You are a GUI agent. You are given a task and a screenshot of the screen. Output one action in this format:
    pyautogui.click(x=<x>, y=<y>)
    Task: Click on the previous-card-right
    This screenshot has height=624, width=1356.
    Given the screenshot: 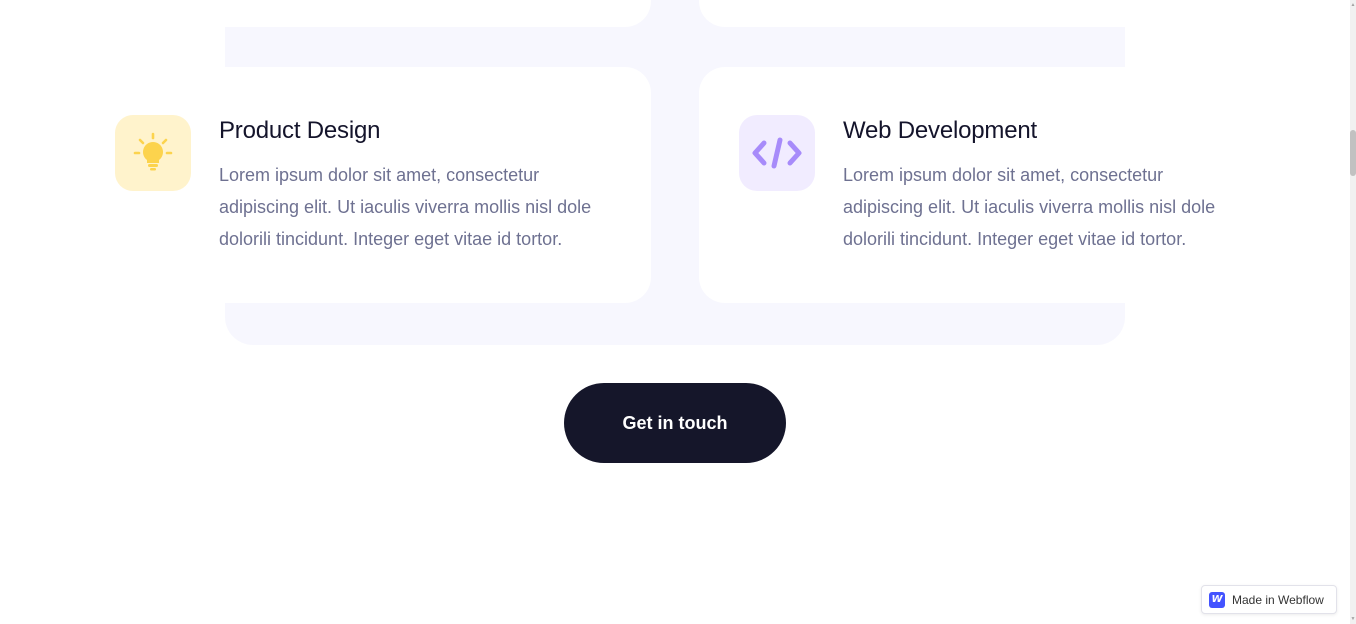 What is the action you would take?
    pyautogui.click(x=1024, y=13)
    